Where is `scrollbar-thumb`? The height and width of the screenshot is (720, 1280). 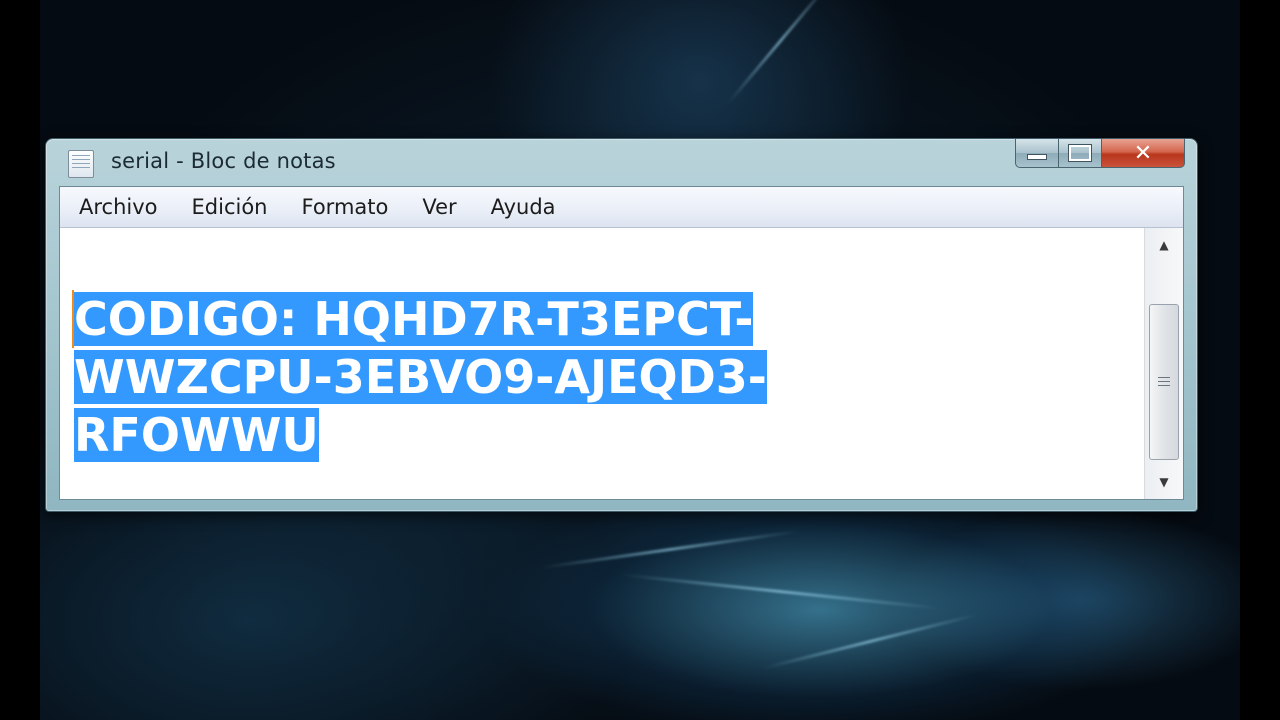
scrollbar-thumb is located at coordinates (1164, 382).